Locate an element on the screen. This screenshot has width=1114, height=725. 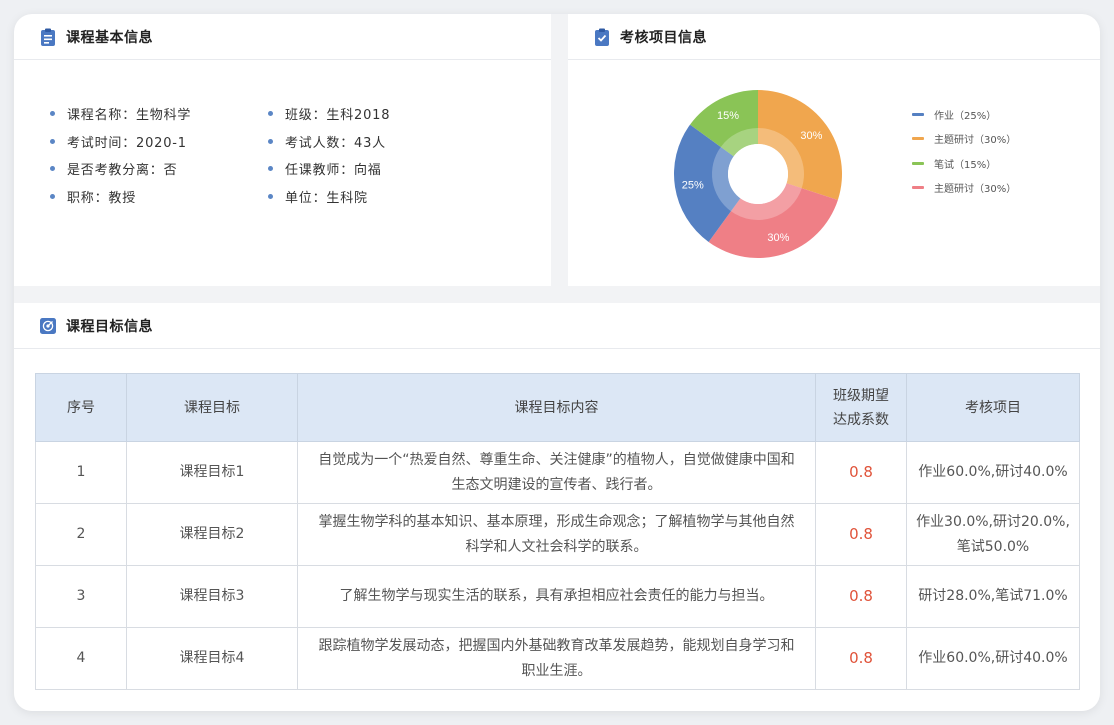
cell-goal: 课程目标4 is located at coordinates (212, 658).